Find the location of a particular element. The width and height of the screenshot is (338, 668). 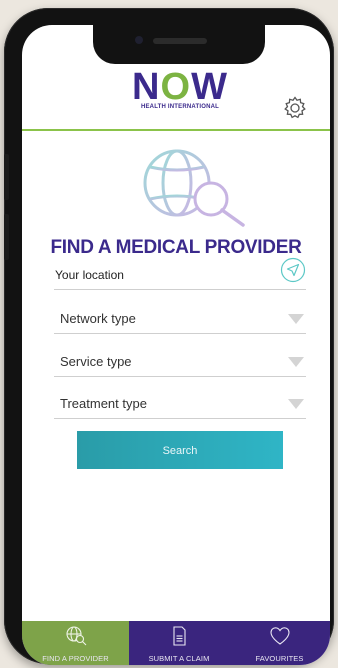

tab-favourites: FAVOURITES is located at coordinates (279, 643).